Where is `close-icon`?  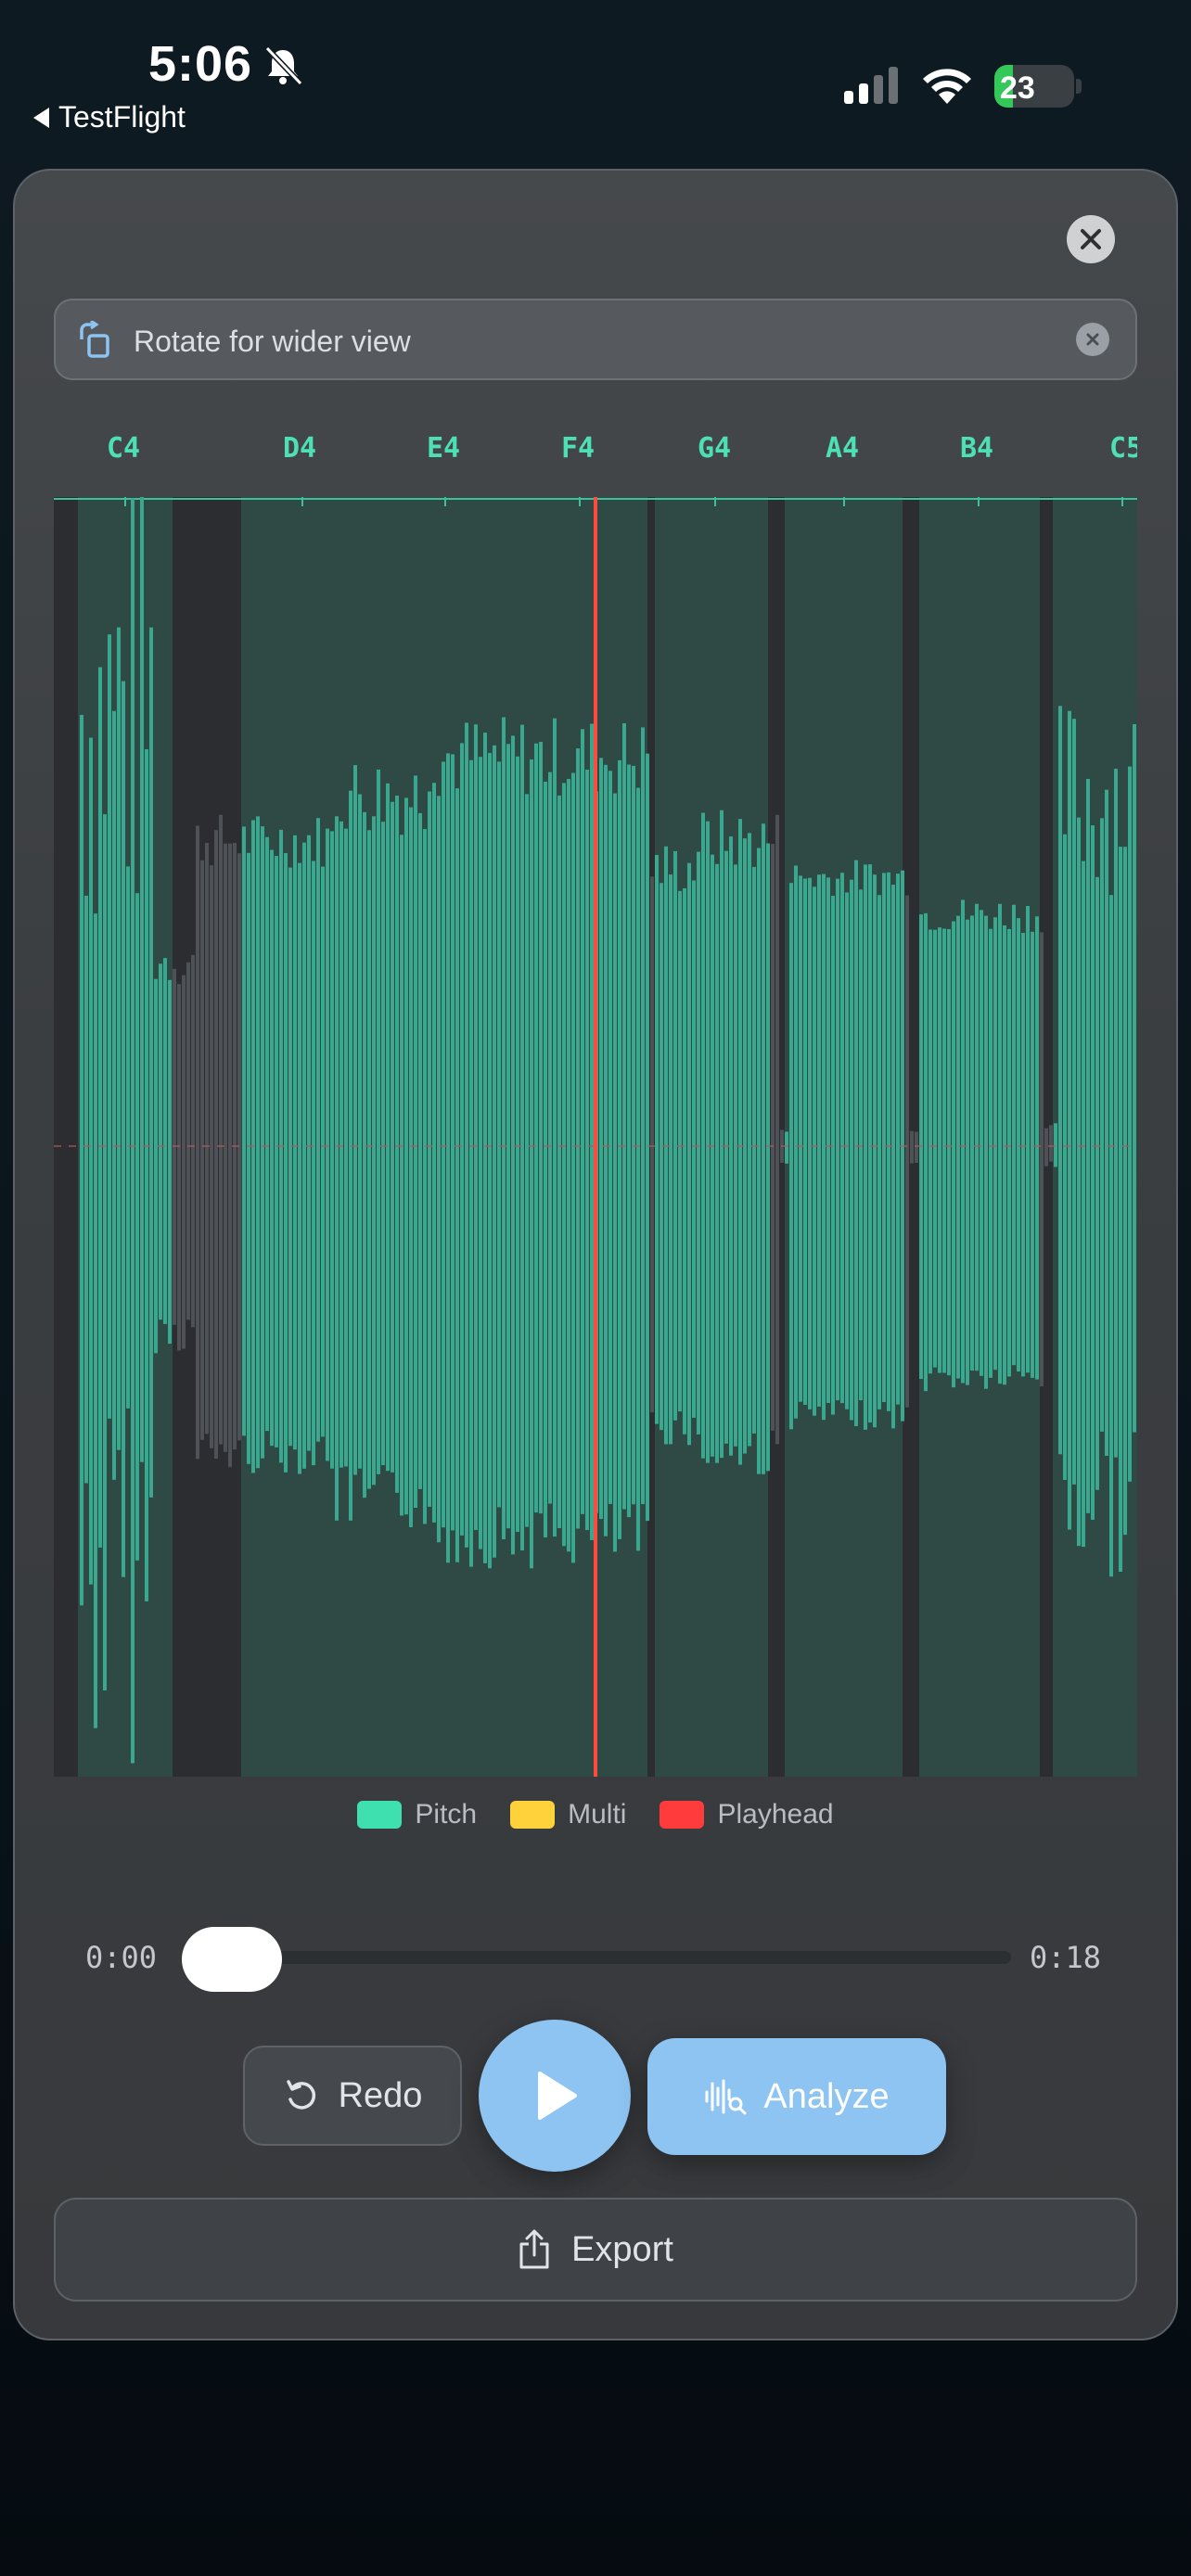 close-icon is located at coordinates (1091, 239).